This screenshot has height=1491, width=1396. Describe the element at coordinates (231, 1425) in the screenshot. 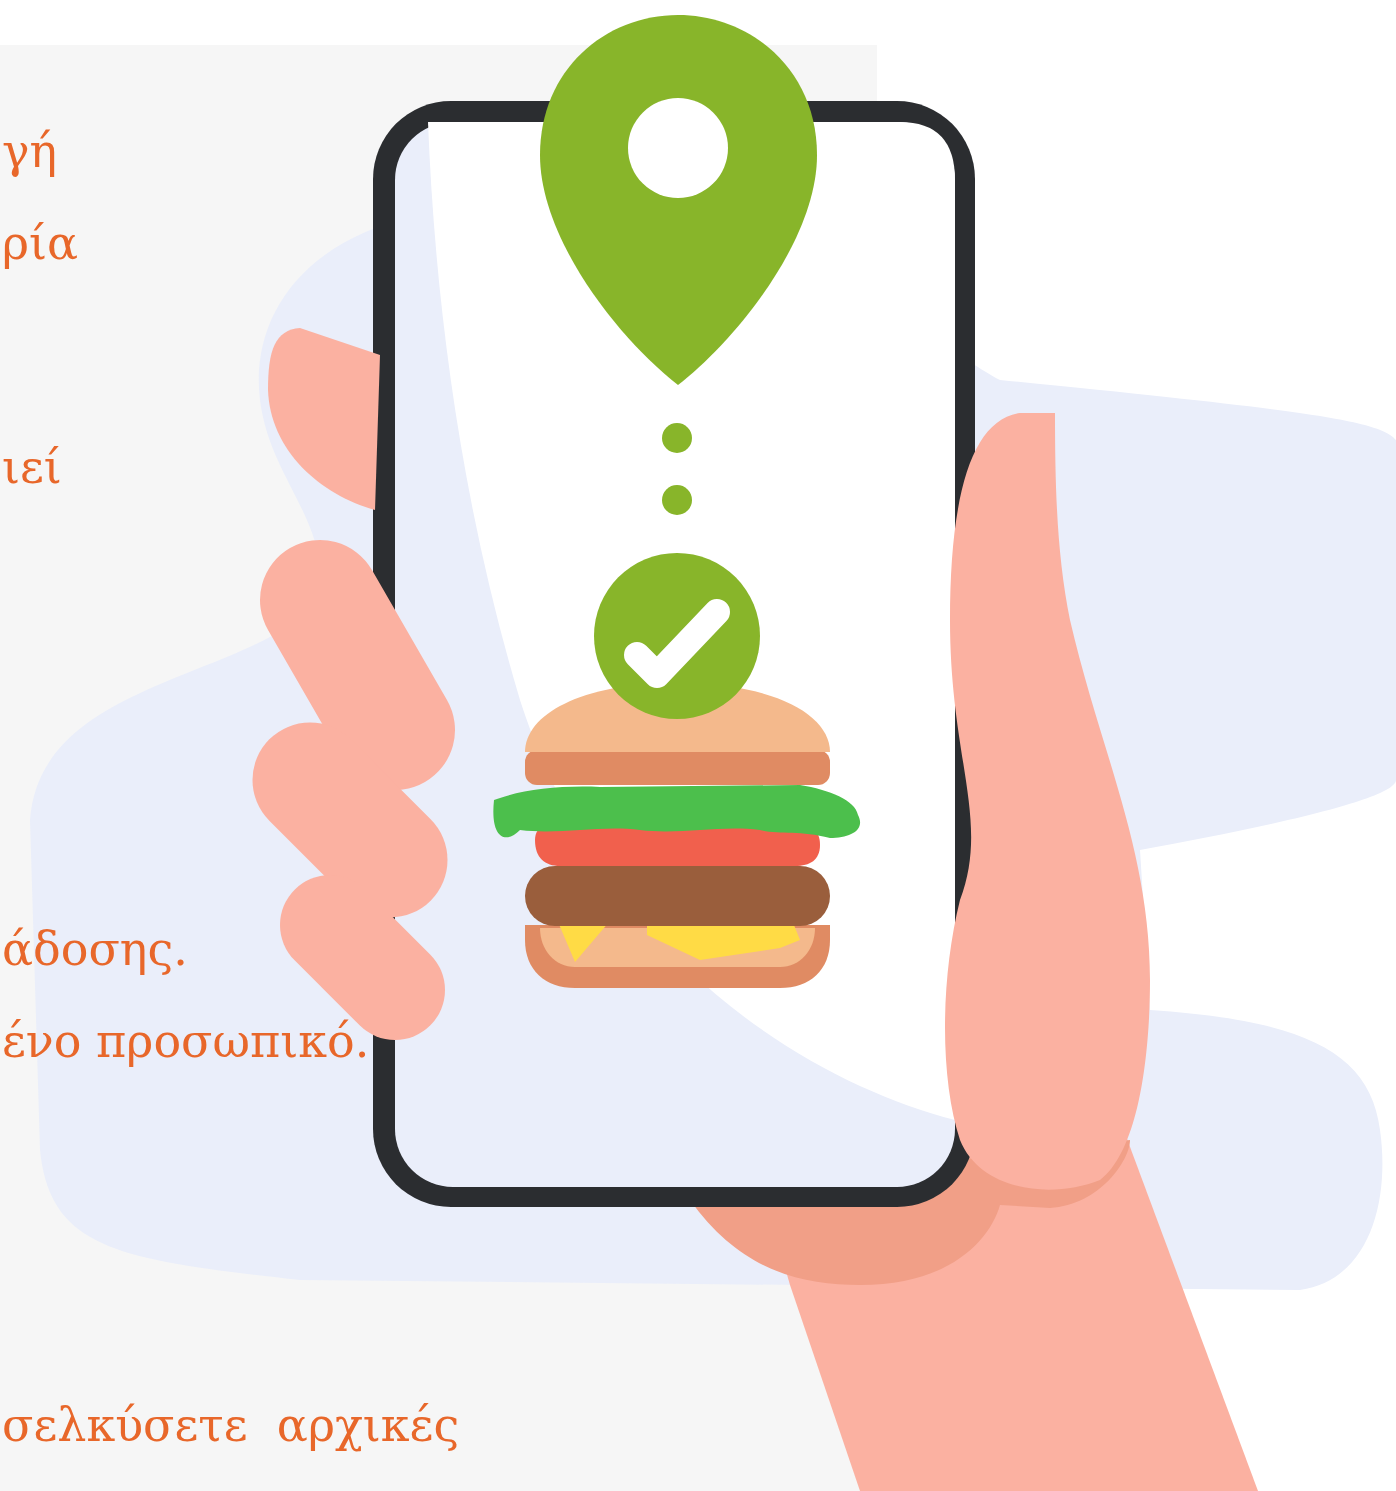

I see `text-line: σελκύσετε αρχικές` at that location.